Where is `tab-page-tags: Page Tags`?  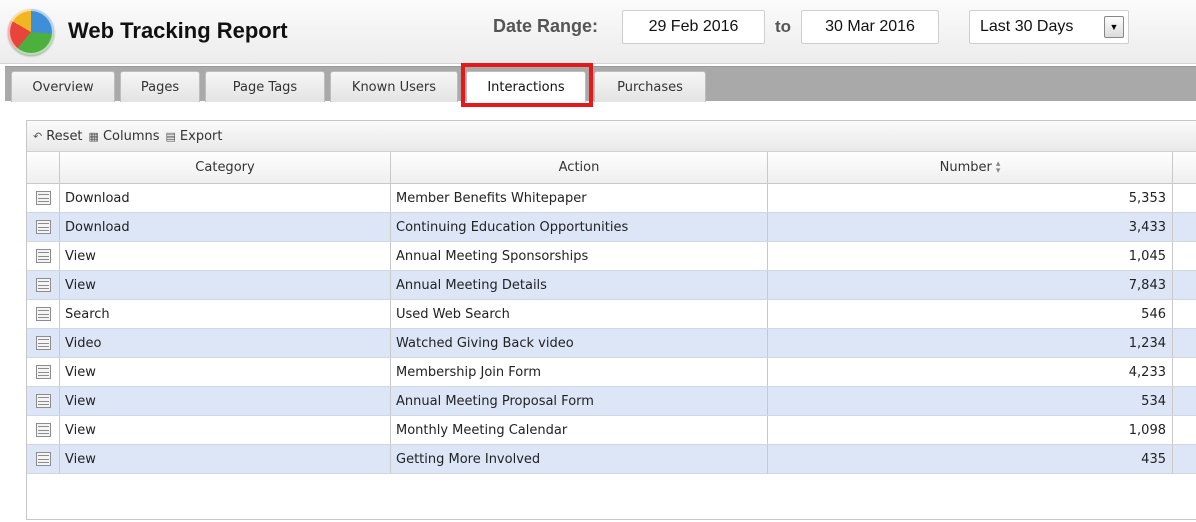 tab-page-tags: Page Tags is located at coordinates (265, 86).